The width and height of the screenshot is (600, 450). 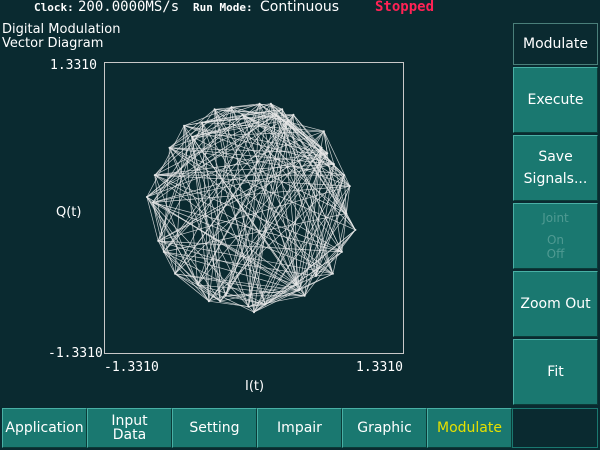 What do you see at coordinates (54, 7) in the screenshot?
I see `clock-label: Clock:` at bounding box center [54, 7].